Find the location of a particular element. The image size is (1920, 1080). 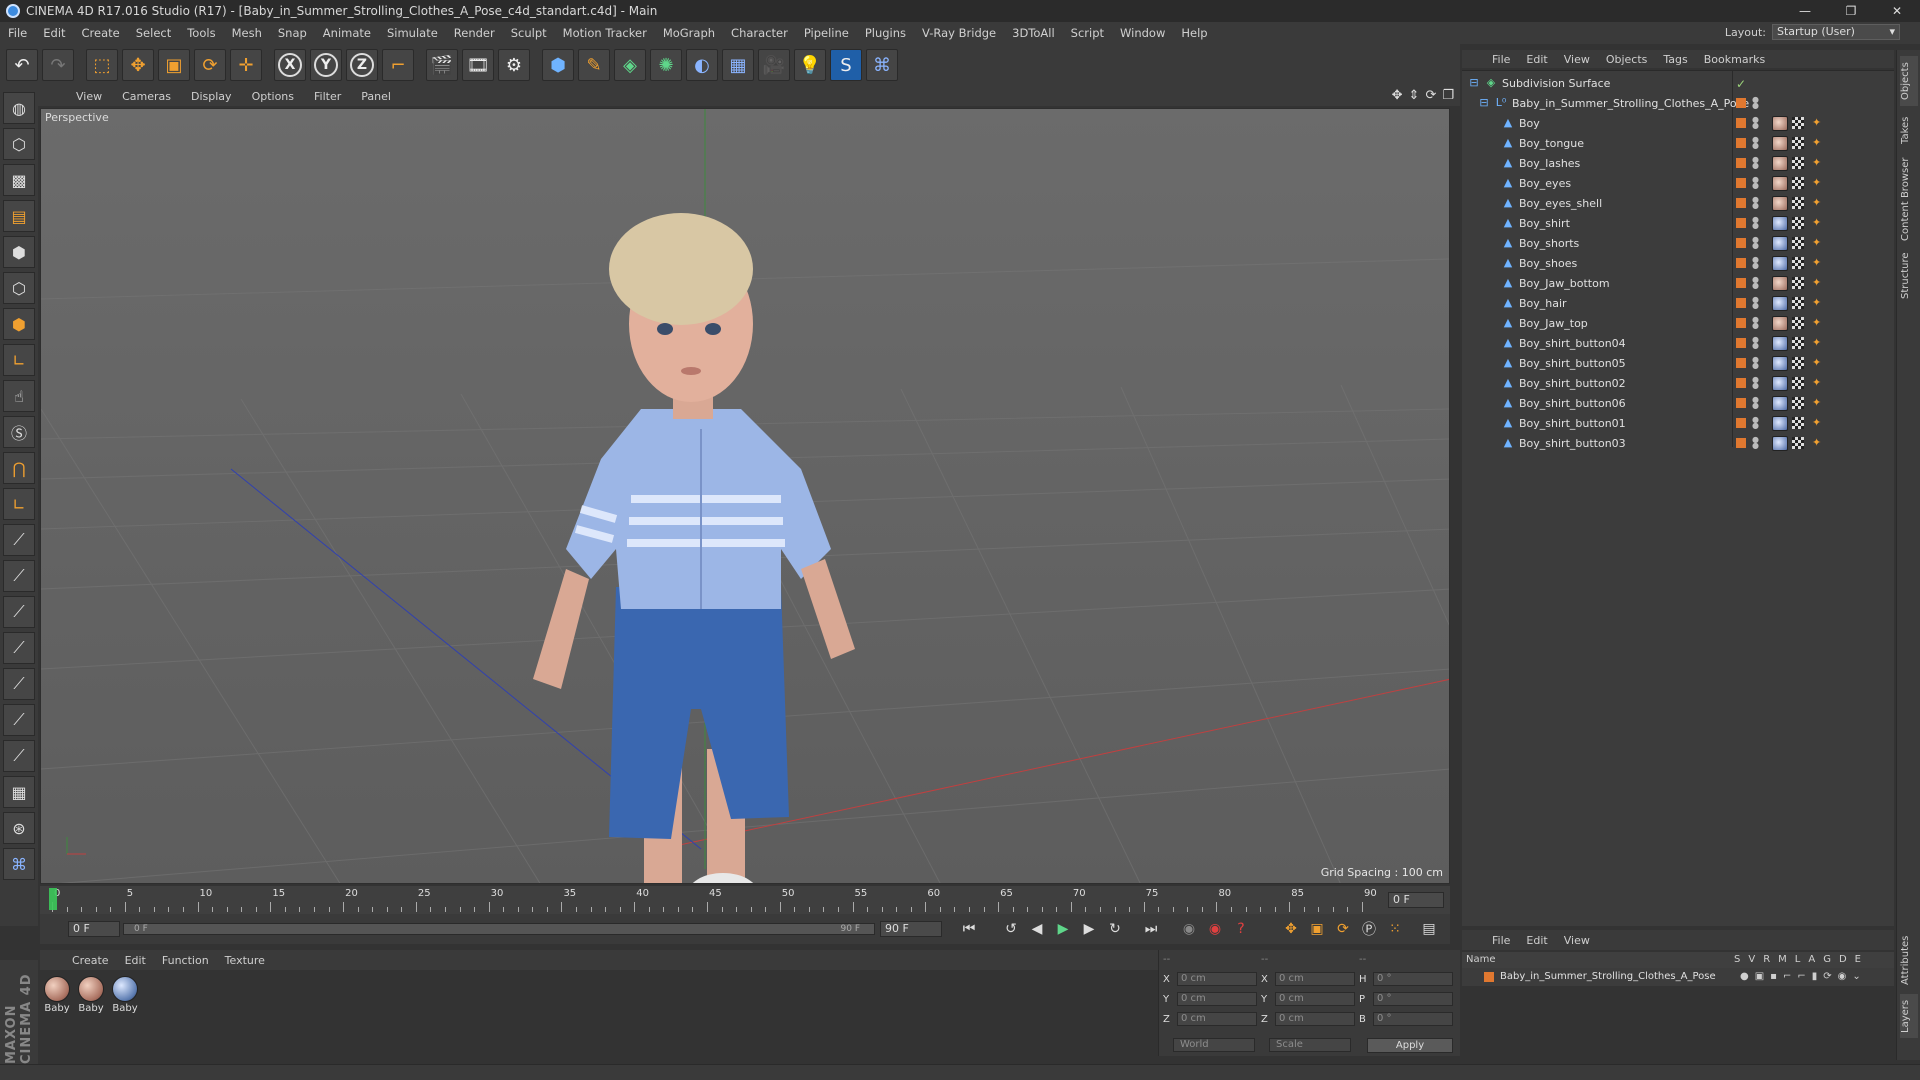

enabled-check-icon: ✓ is located at coordinates (1741, 84).